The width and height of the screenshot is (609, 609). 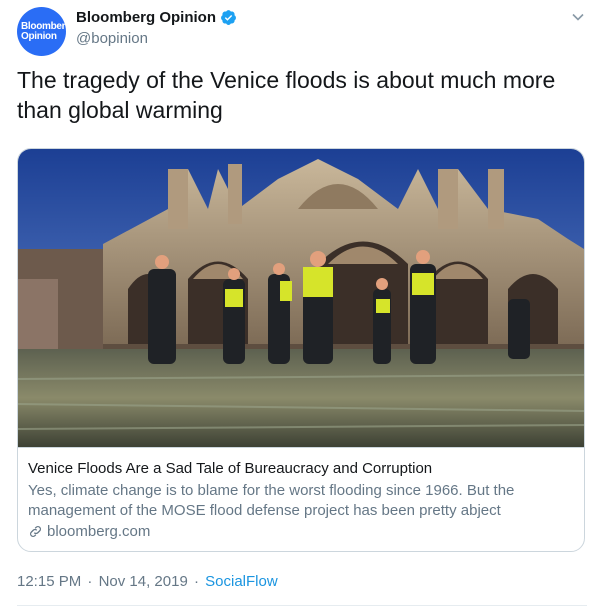 What do you see at coordinates (156, 28) in the screenshot?
I see `author-block: Bloomberg Opinion @bopinion` at bounding box center [156, 28].